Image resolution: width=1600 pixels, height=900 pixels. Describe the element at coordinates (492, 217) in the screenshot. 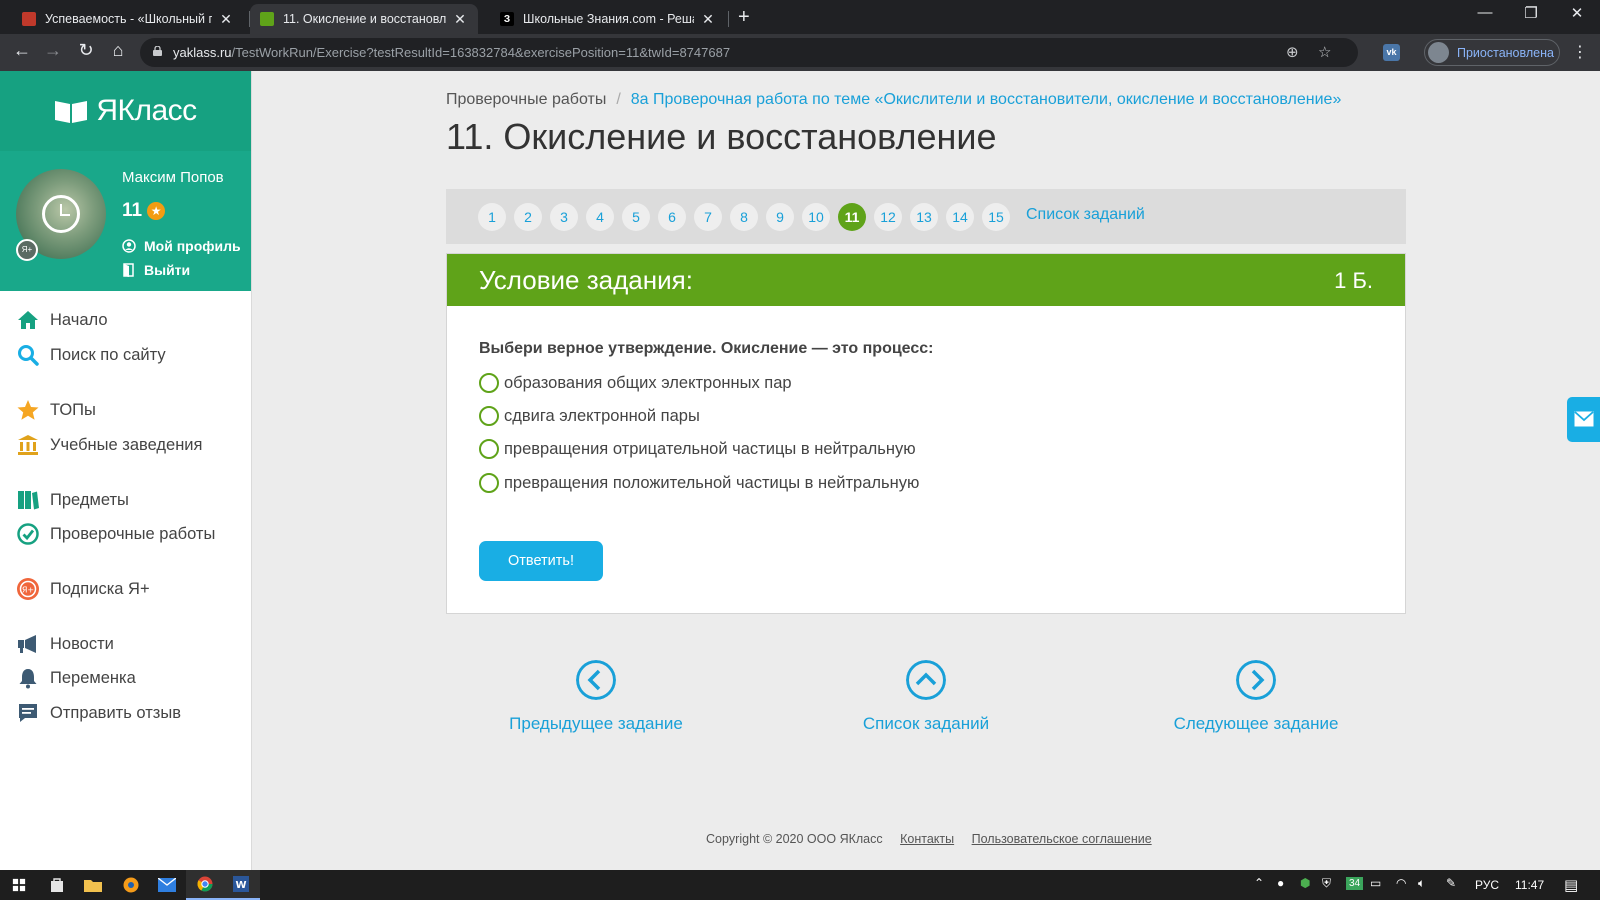

I see `page-link: 1` at that location.